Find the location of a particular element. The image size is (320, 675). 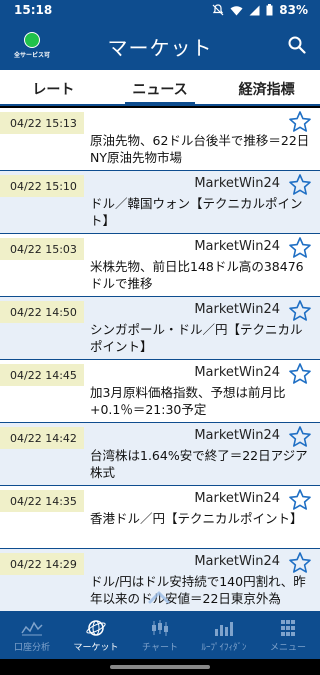

search-icon is located at coordinates (297, 45).